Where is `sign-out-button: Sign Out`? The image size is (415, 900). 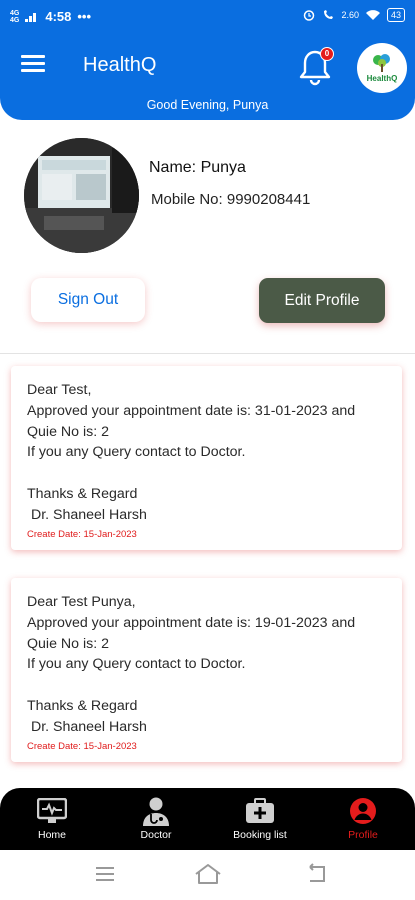 sign-out-button: Sign Out is located at coordinates (88, 300).